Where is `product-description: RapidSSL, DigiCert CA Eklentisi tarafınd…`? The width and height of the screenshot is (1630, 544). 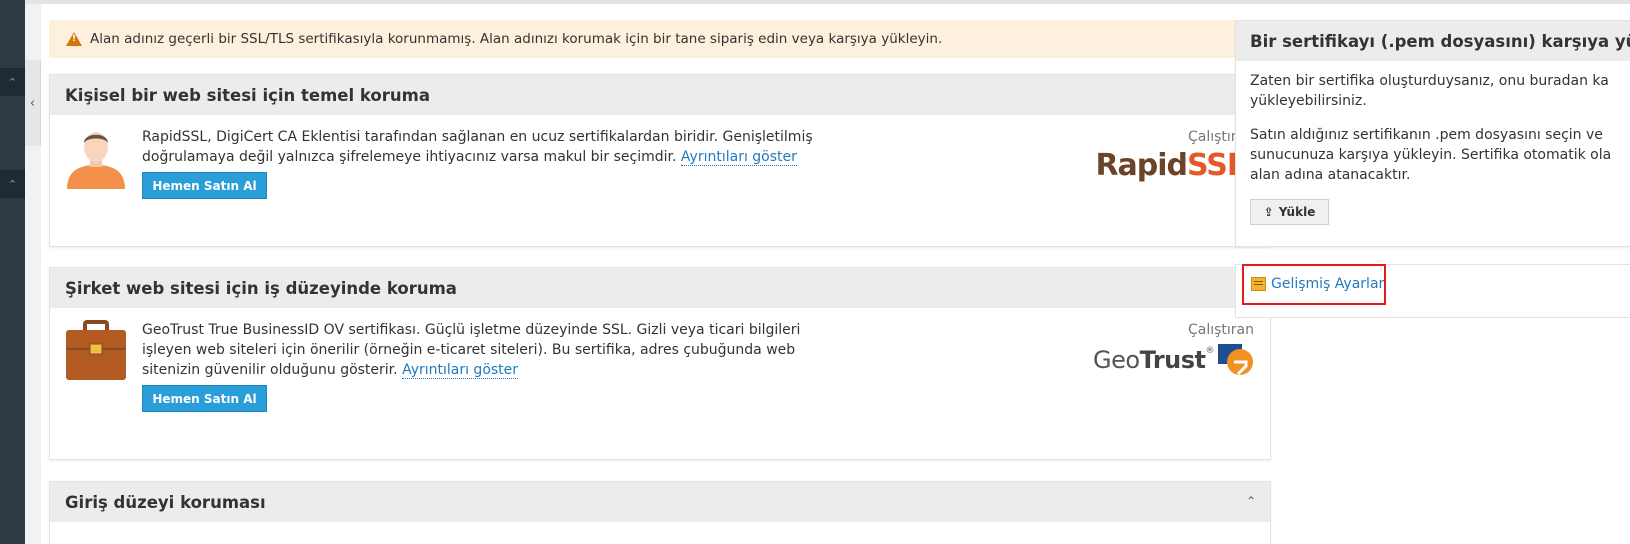 product-description: RapidSSL, DigiCert CA Eklentisi tarafınd… is located at coordinates (492, 147).